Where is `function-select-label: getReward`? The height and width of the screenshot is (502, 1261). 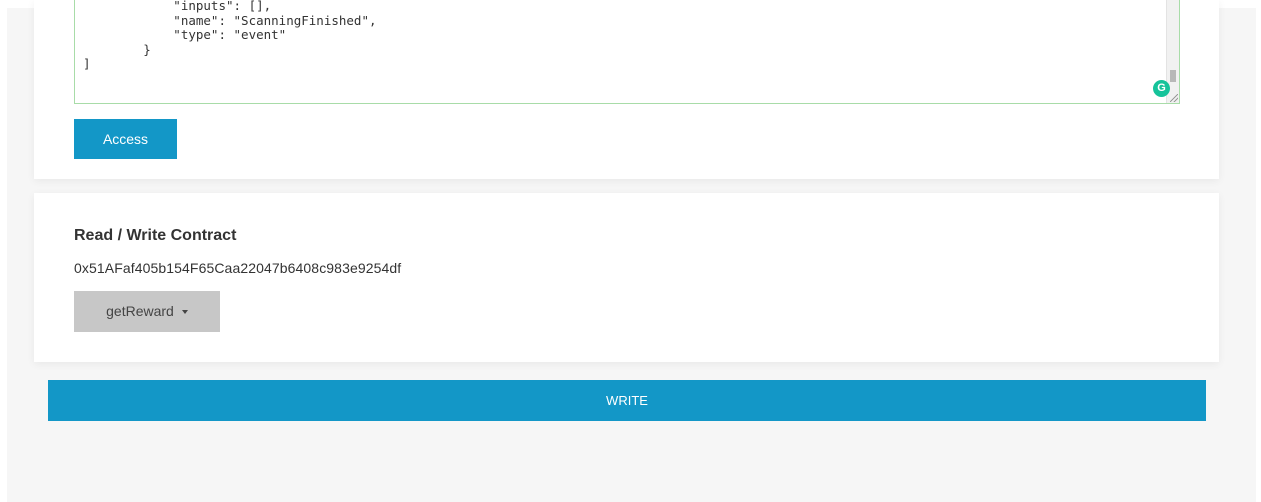 function-select-label: getReward is located at coordinates (140, 311).